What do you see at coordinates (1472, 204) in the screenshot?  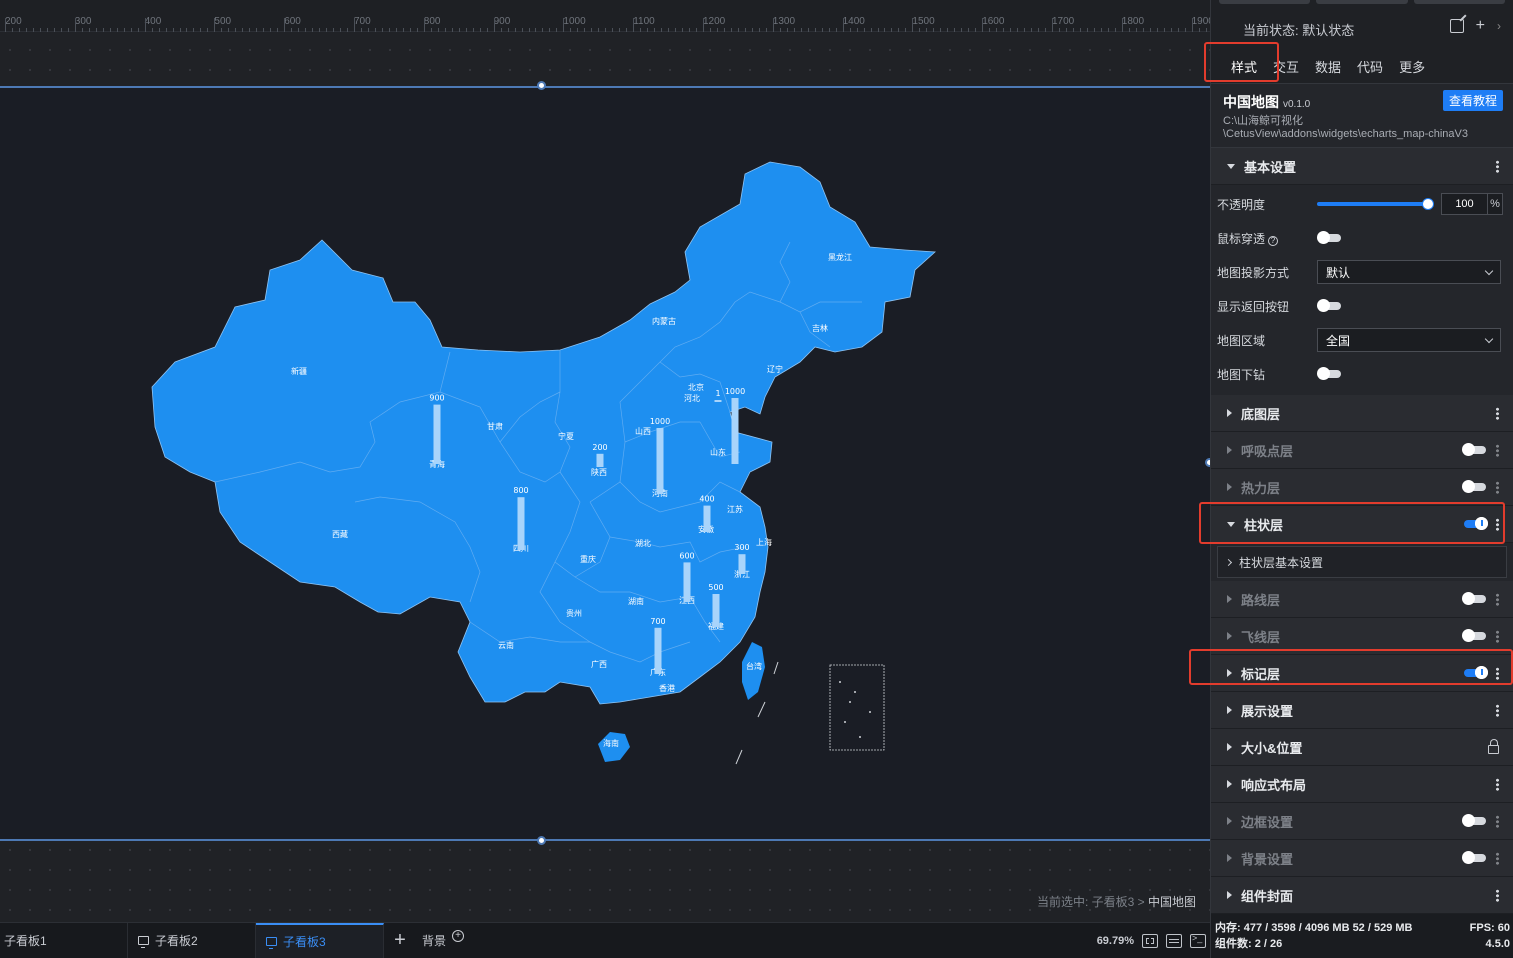 I see `opacity-input: 100%` at bounding box center [1472, 204].